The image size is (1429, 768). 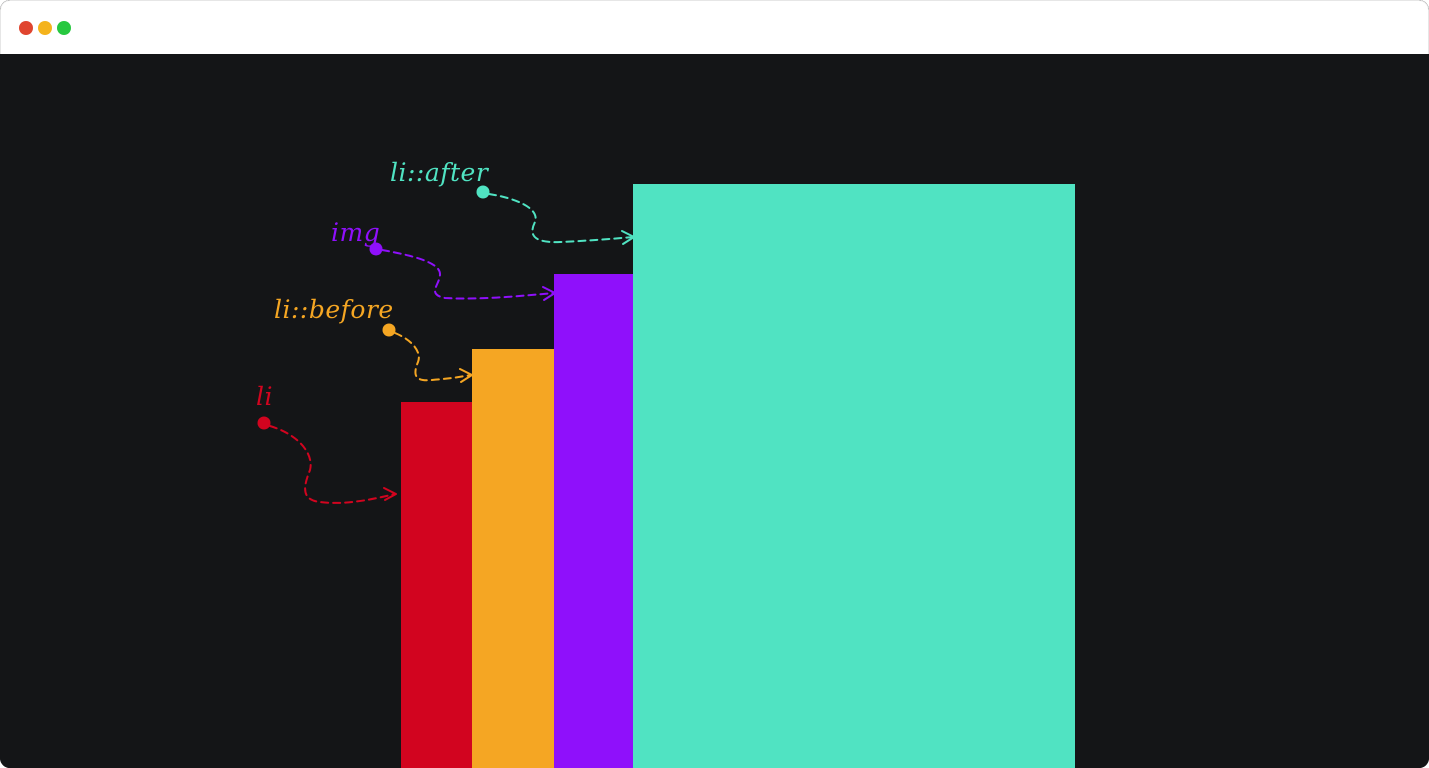 I want to click on li-after-label: li::after, so click(x=439, y=172).